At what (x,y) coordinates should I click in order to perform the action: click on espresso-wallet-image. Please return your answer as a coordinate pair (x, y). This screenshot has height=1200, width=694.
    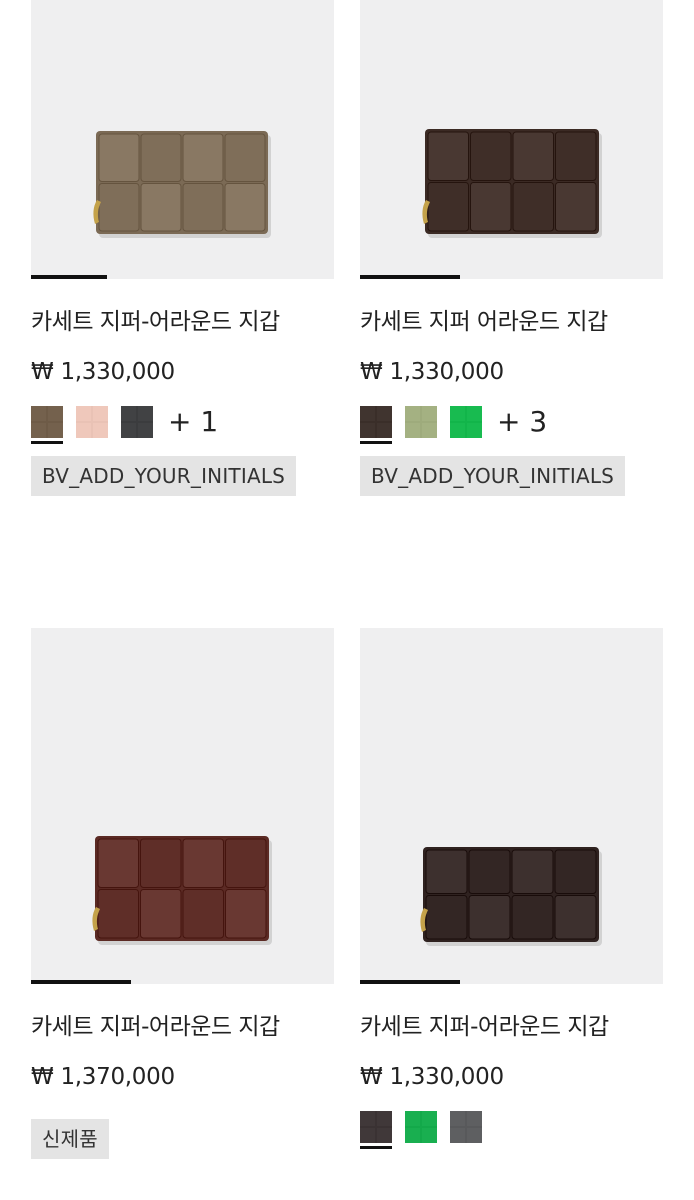
    Looking at the image, I should click on (511, 896).